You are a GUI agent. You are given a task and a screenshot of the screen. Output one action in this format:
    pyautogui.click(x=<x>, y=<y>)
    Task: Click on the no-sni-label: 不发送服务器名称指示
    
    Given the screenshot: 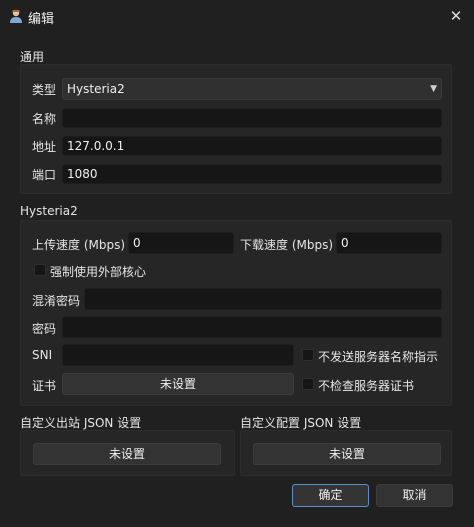 What is the action you would take?
    pyautogui.click(x=378, y=357)
    